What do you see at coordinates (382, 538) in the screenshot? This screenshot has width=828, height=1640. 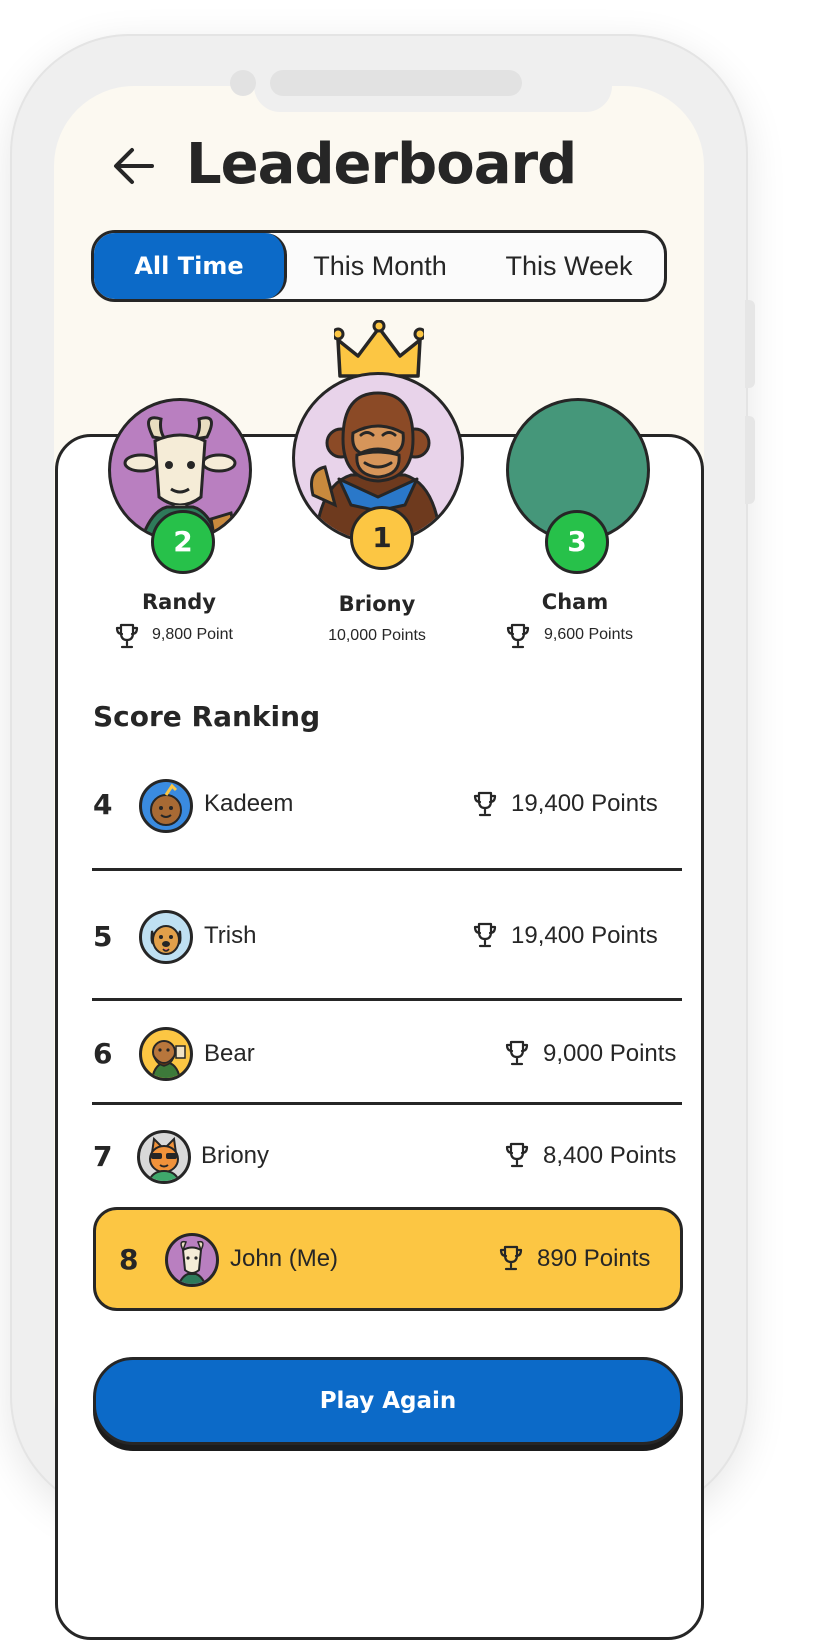 I see `rank-badge-1: 1` at bounding box center [382, 538].